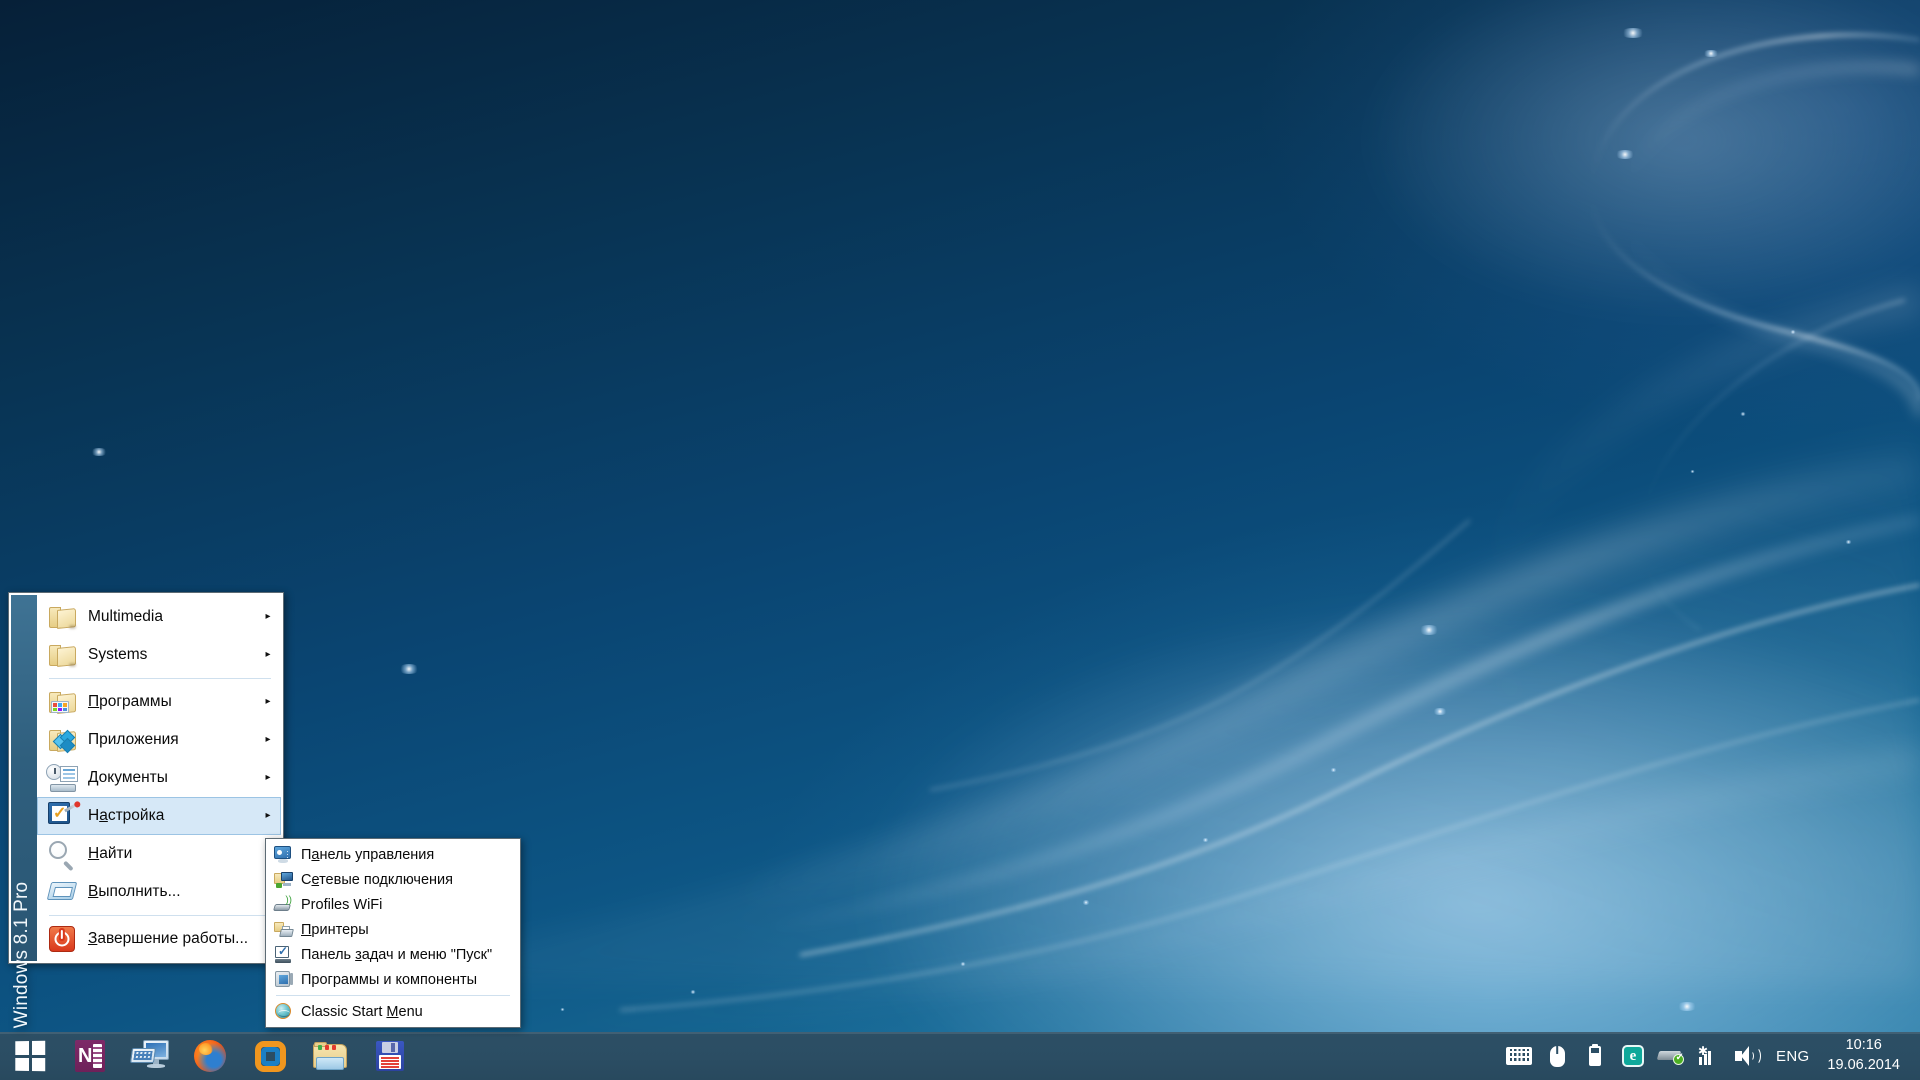 This screenshot has height=1080, width=1920. I want to click on submenu-item-taskbar-start-menu: Панель задач и меню "Пуск", so click(393, 954).